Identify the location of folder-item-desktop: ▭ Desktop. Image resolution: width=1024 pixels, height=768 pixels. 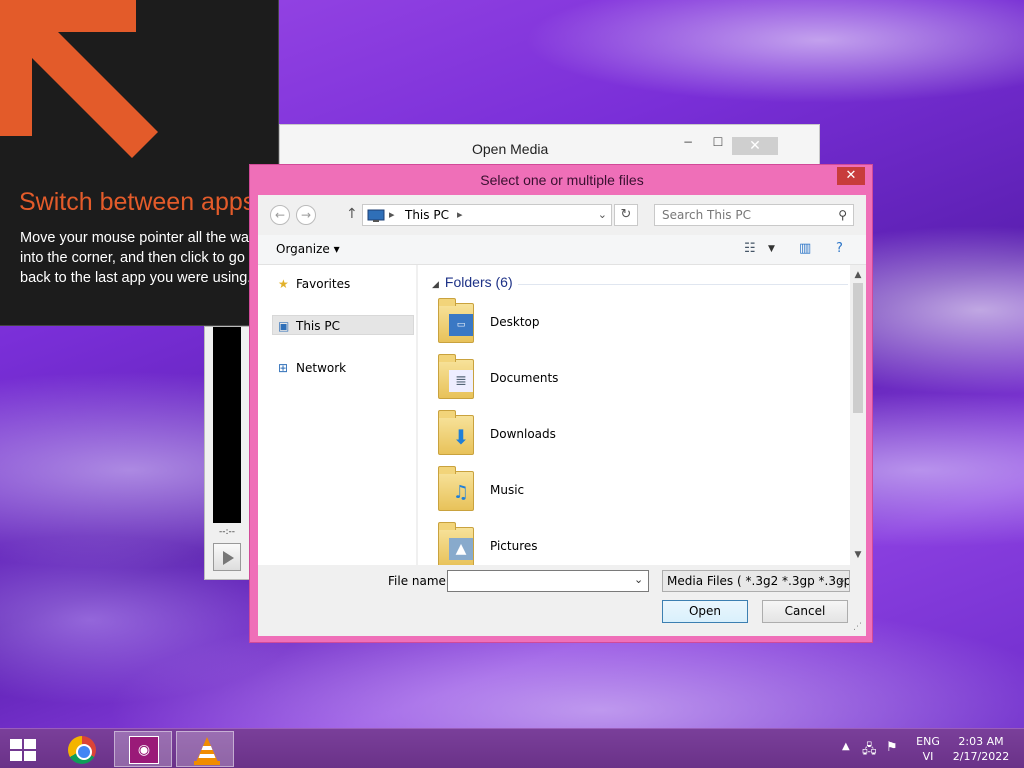
(558, 322).